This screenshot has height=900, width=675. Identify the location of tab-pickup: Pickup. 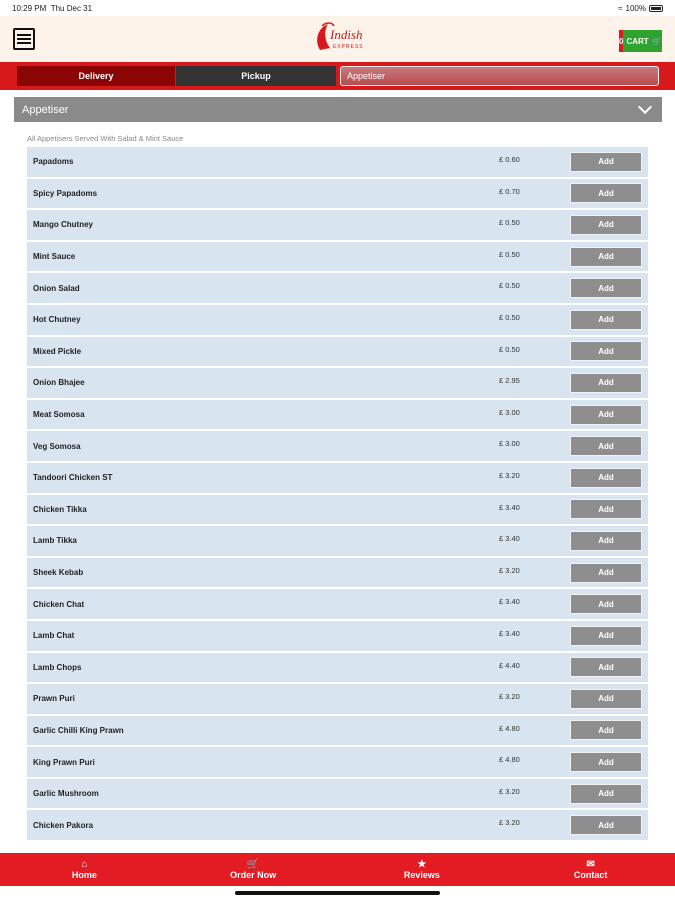
(256, 76).